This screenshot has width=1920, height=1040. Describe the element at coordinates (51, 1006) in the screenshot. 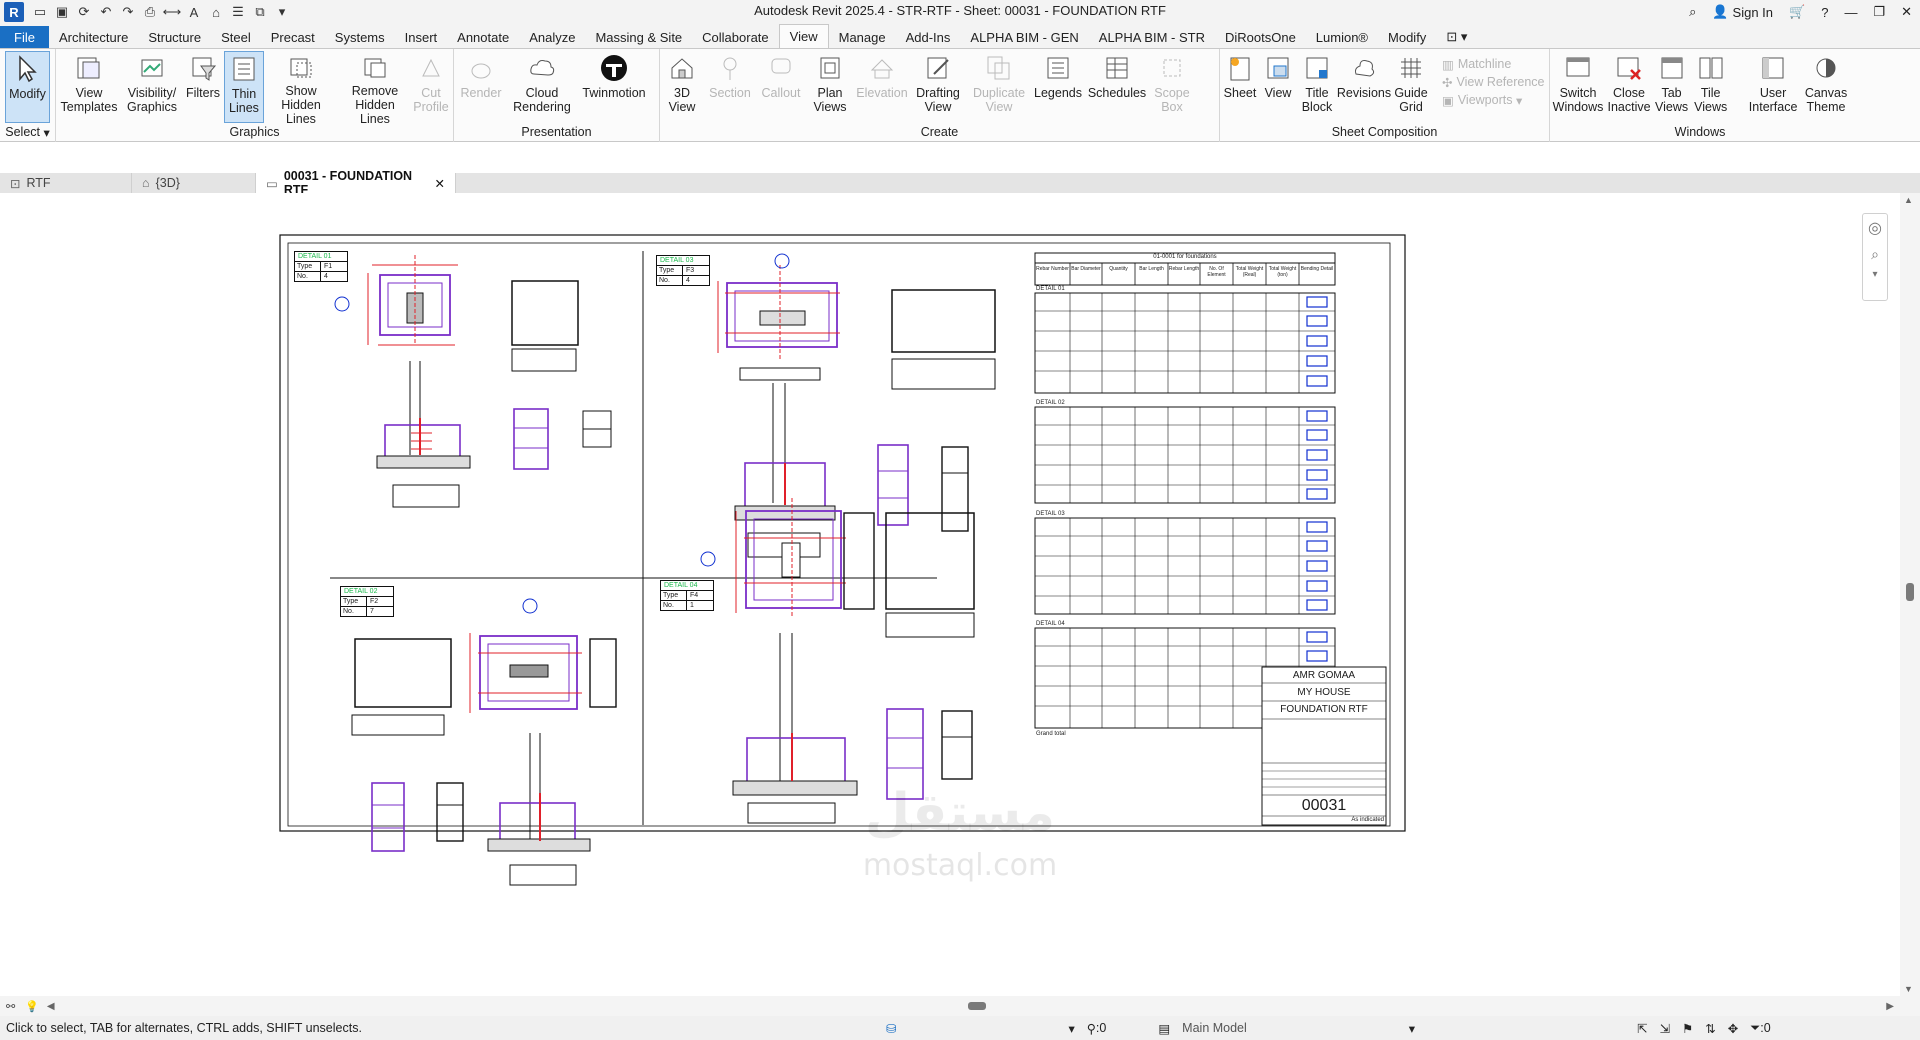

I see `scroll-left-icon: ◀` at that location.